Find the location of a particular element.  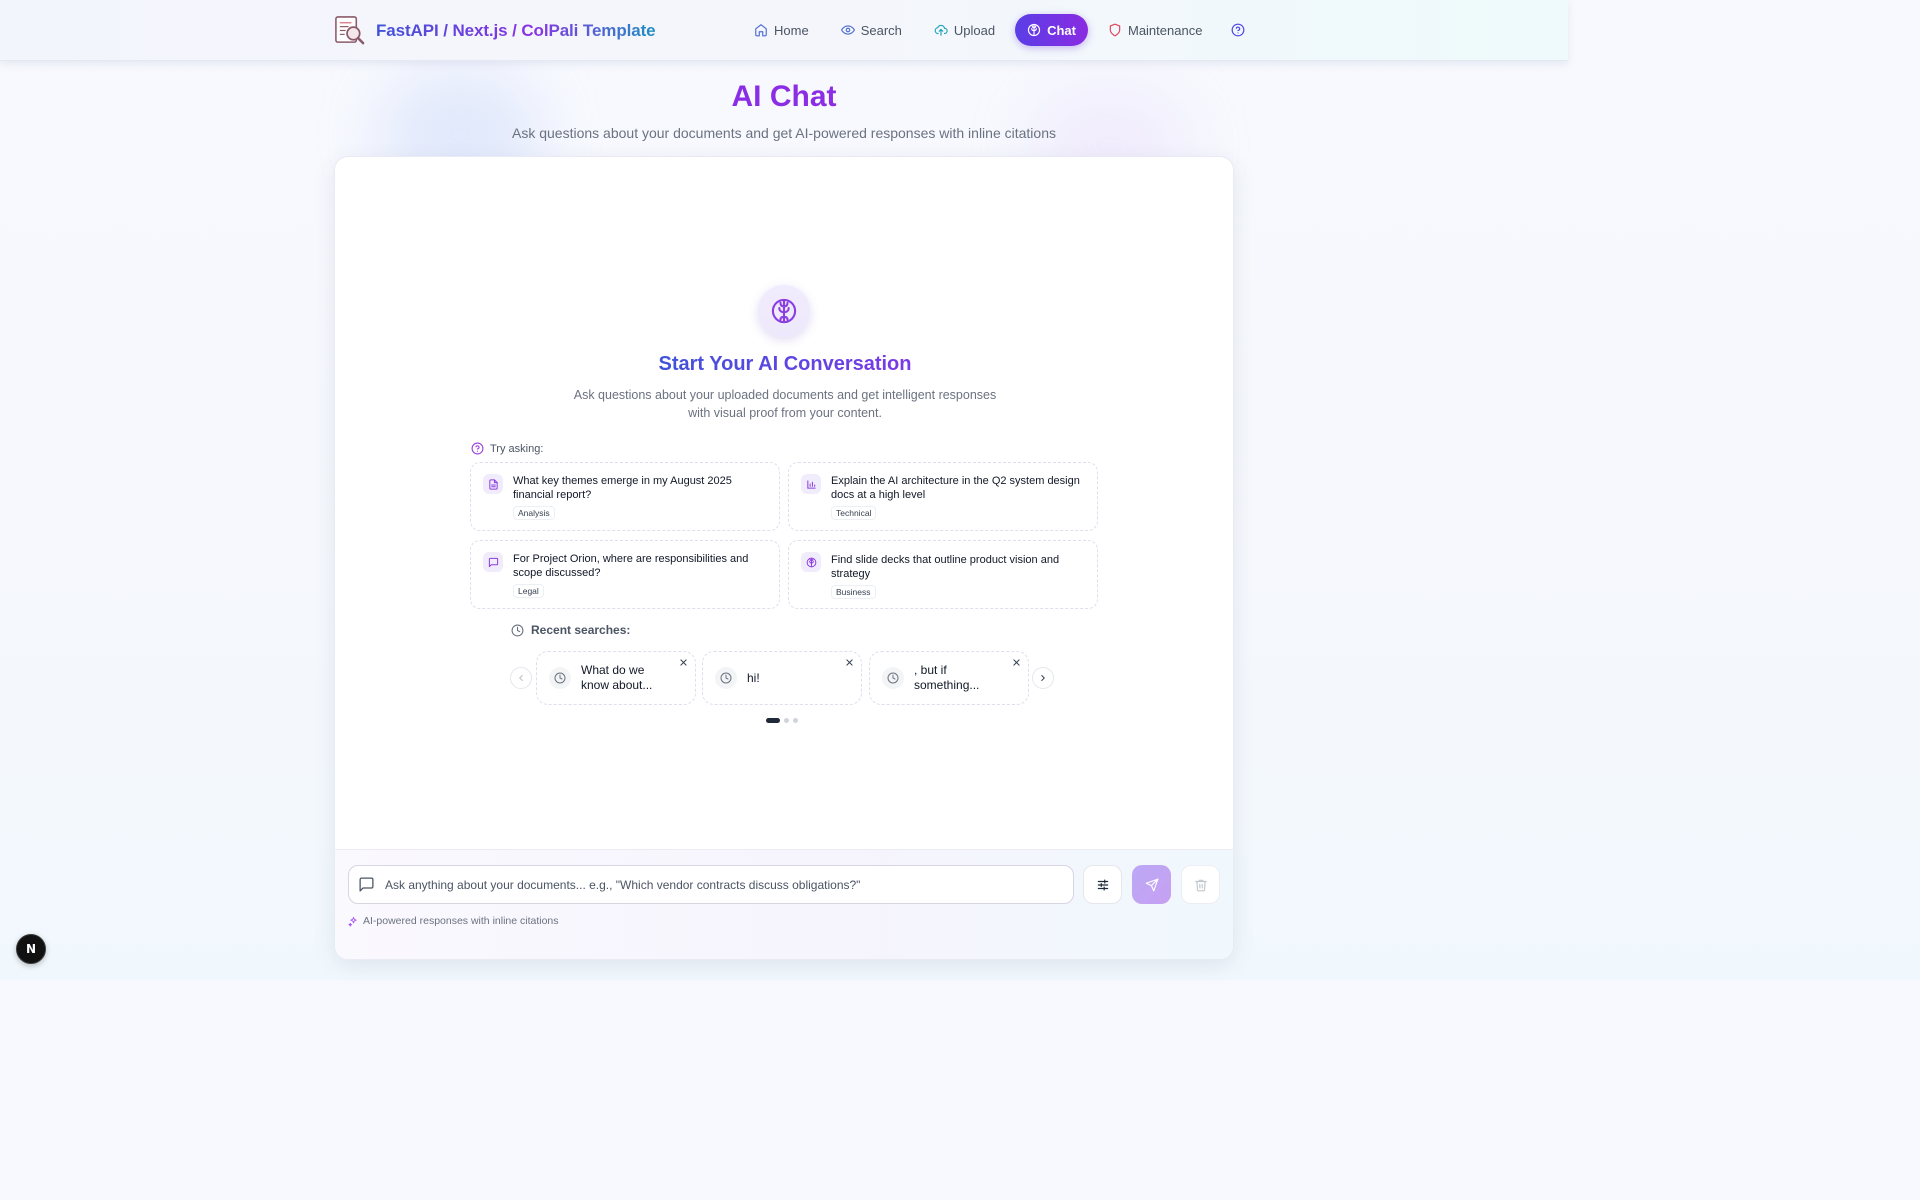

try-asking-label: Try asking: is located at coordinates (507, 448).